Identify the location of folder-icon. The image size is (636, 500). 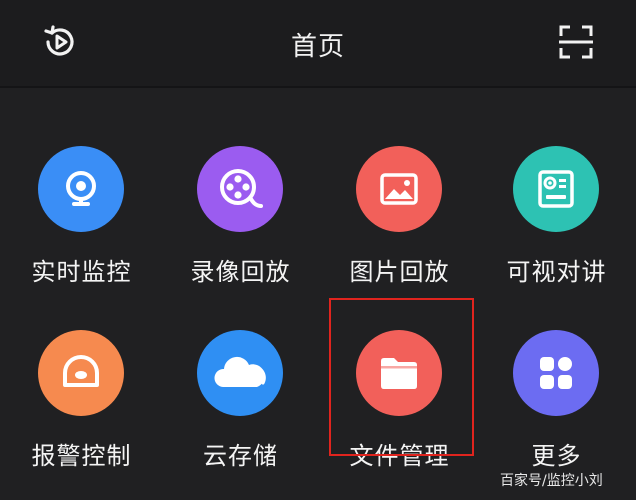
(399, 373).